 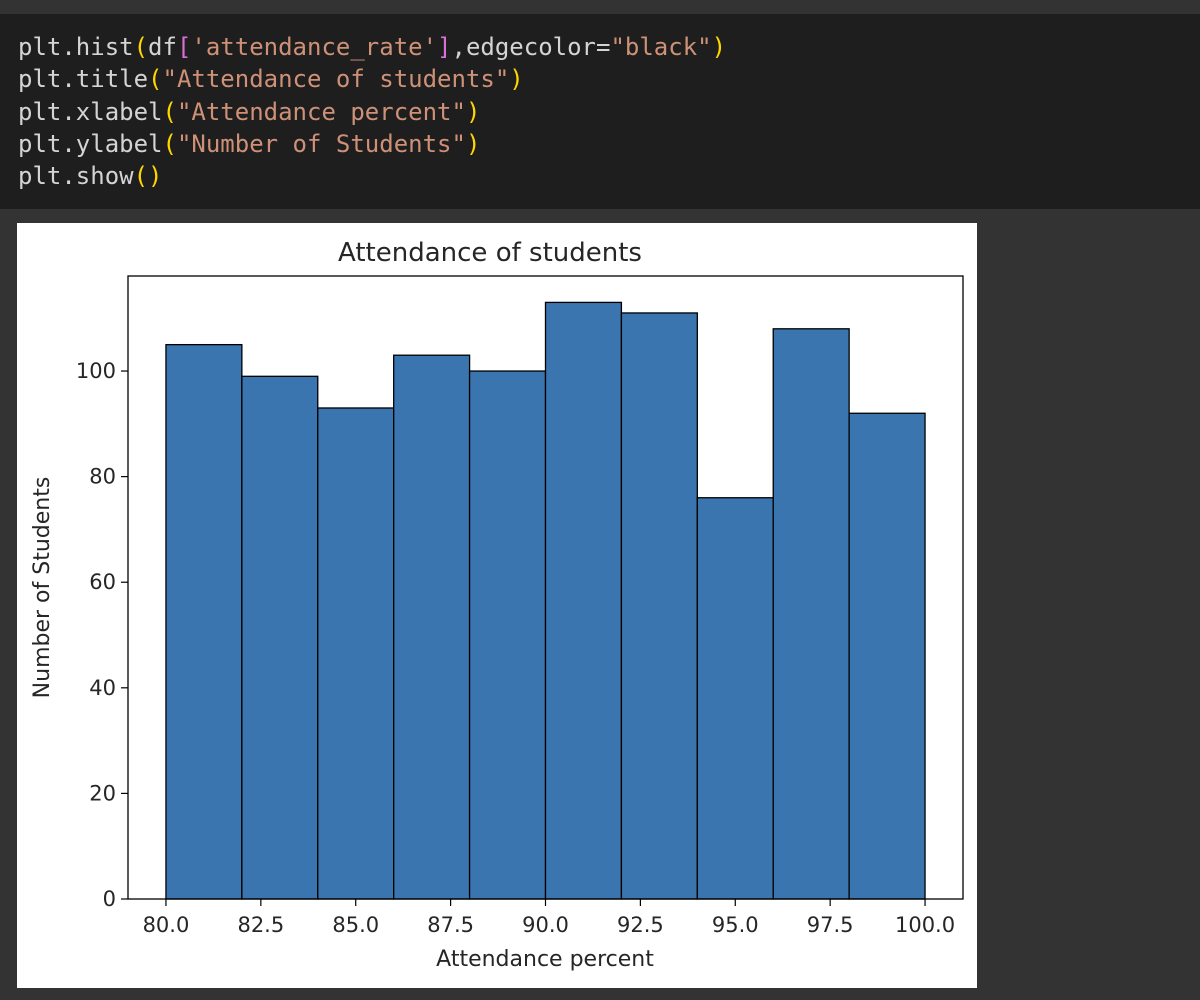 I want to click on code-token: ], so click(x=444, y=47).